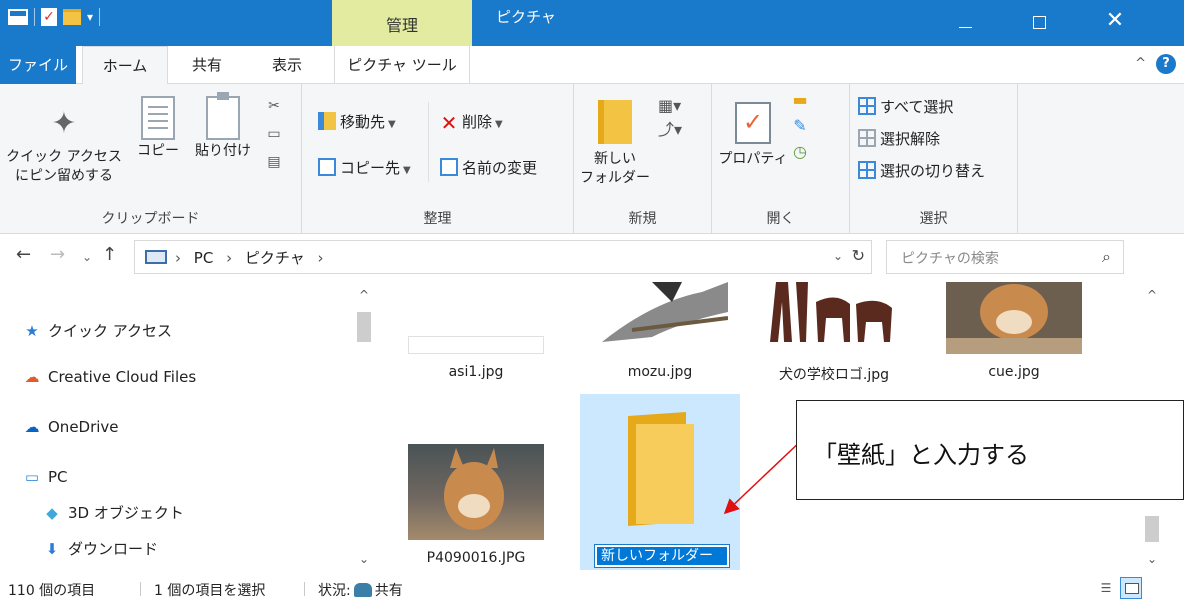 This screenshot has width=1184, height=605. What do you see at coordinates (662, 556) in the screenshot?
I see `rename-input: 新しいフォルダー` at bounding box center [662, 556].